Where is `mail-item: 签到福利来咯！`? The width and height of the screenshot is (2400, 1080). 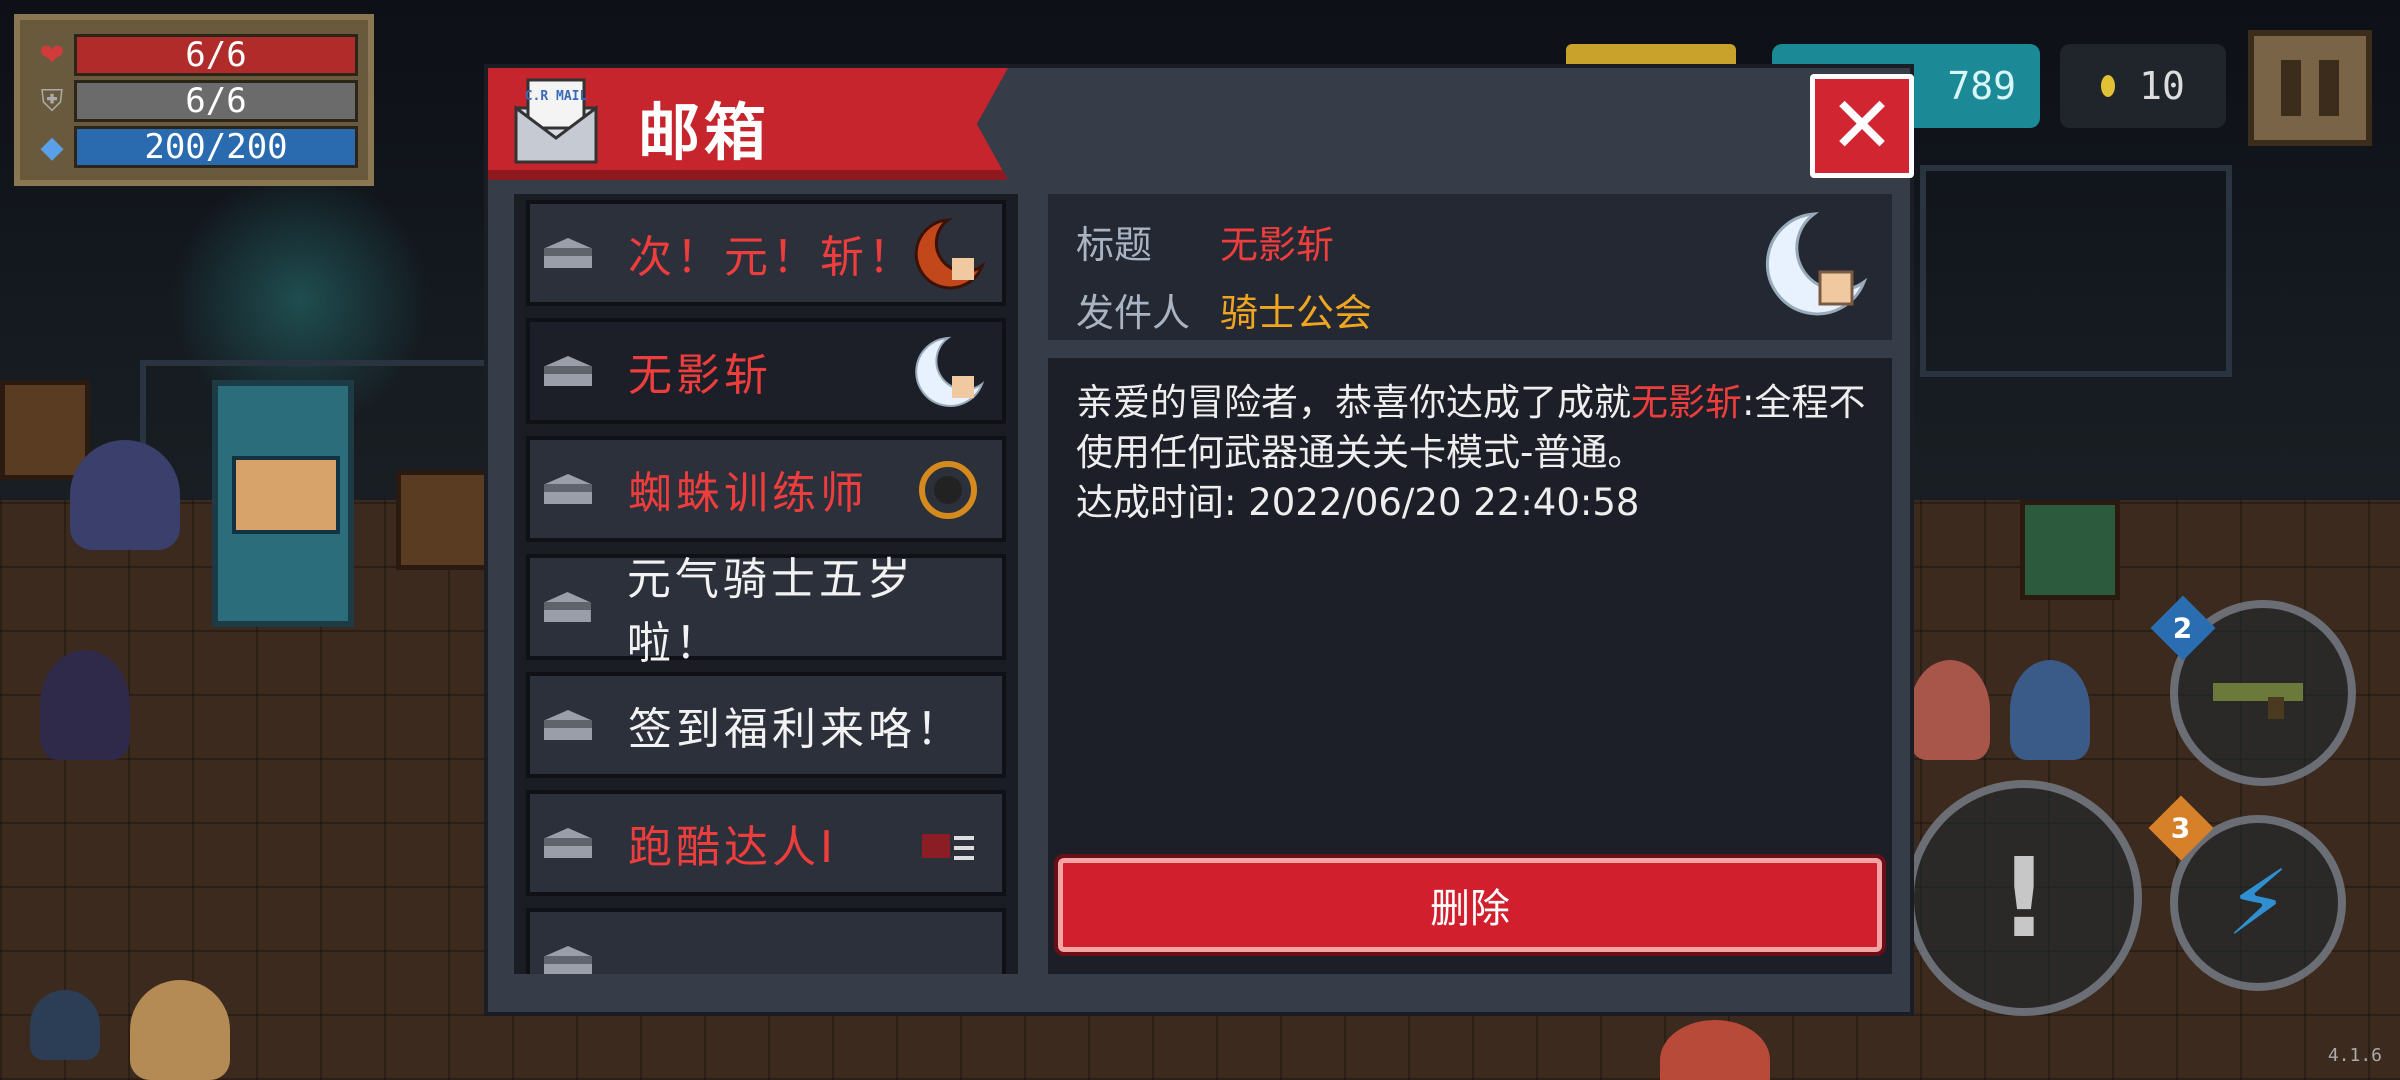
mail-item: 签到福利来咯！ is located at coordinates (766, 725).